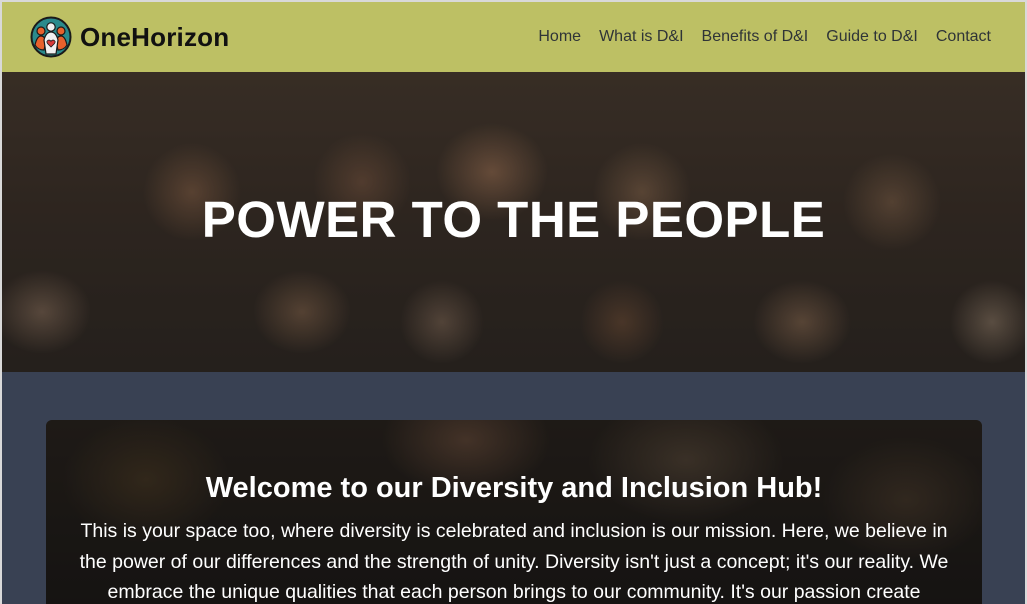 Image resolution: width=1027 pixels, height=604 pixels. I want to click on nav-link-home: Home, so click(559, 37).